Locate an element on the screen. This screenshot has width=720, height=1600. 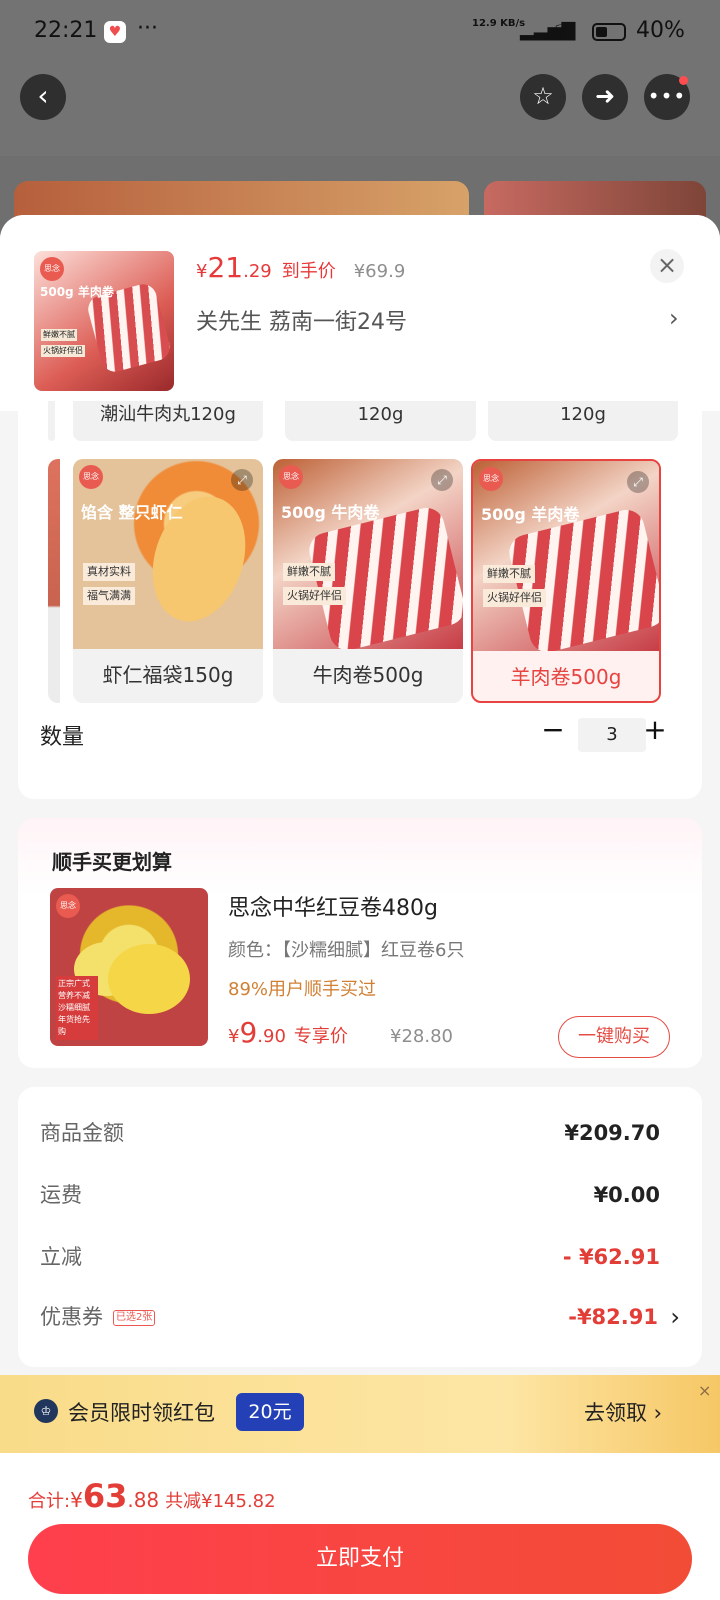
thumbnail-title: 500g 羊肉卷 is located at coordinates (77, 292).